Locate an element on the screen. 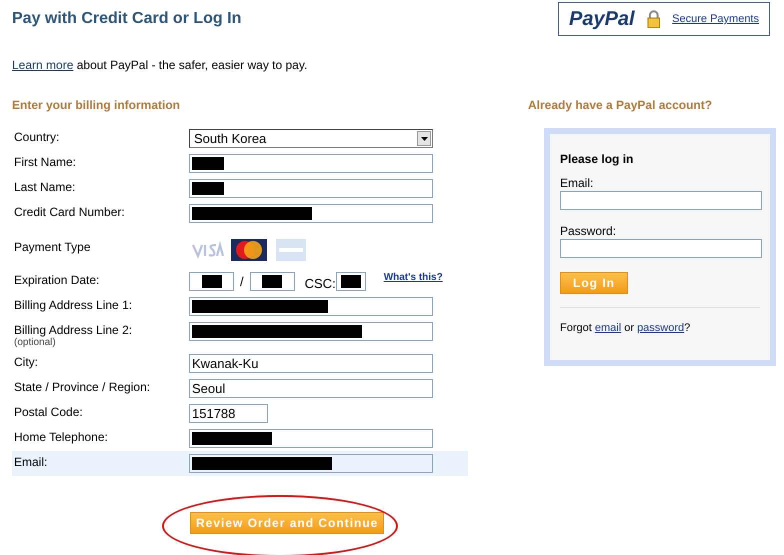 The height and width of the screenshot is (555, 784). whats-this-link: What's this? is located at coordinates (413, 277).